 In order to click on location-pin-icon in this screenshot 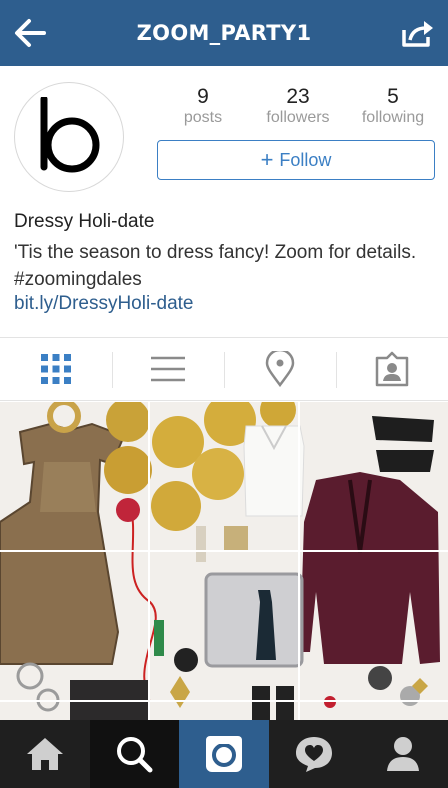, I will do `click(280, 369)`.